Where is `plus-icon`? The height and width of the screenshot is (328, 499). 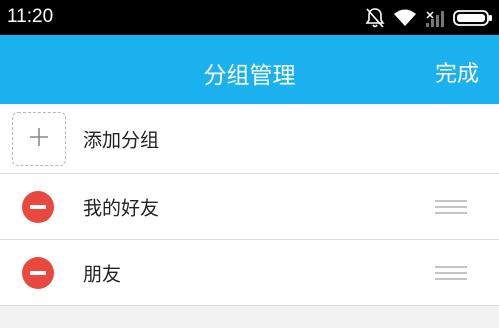
plus-icon is located at coordinates (39, 139).